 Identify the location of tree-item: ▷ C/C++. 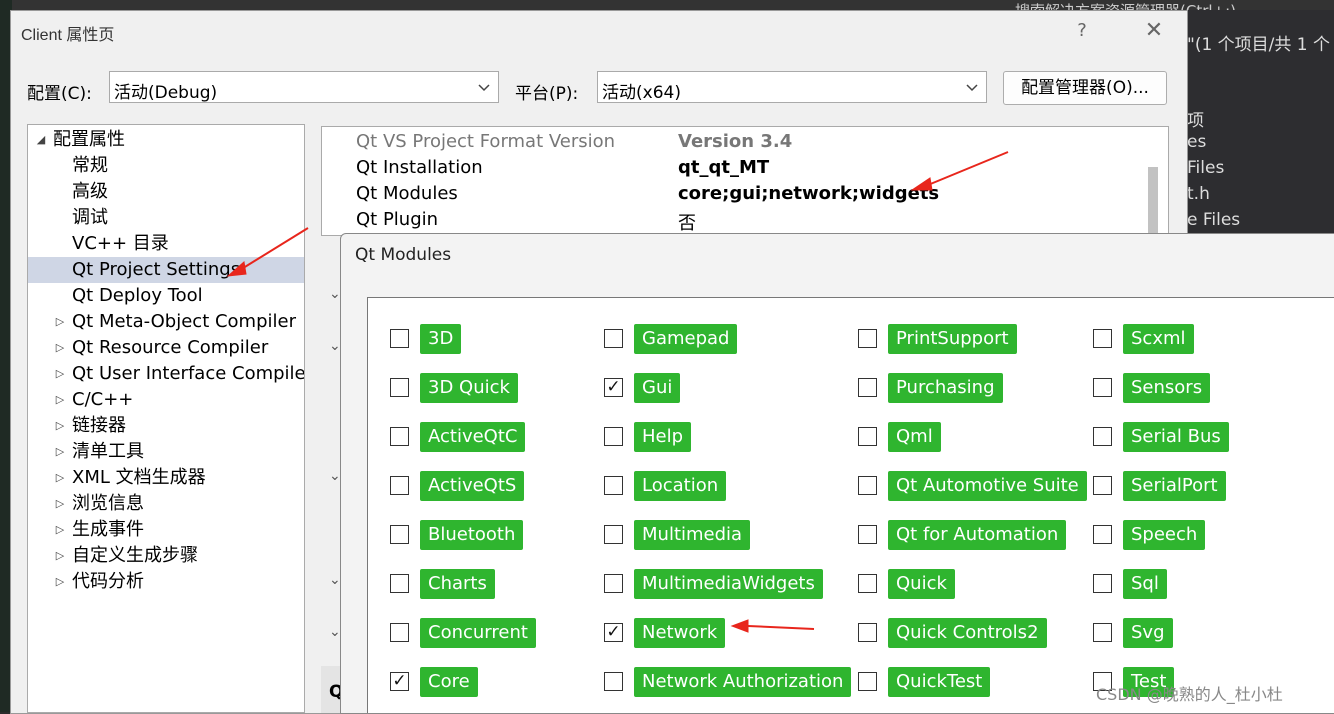
(166, 400).